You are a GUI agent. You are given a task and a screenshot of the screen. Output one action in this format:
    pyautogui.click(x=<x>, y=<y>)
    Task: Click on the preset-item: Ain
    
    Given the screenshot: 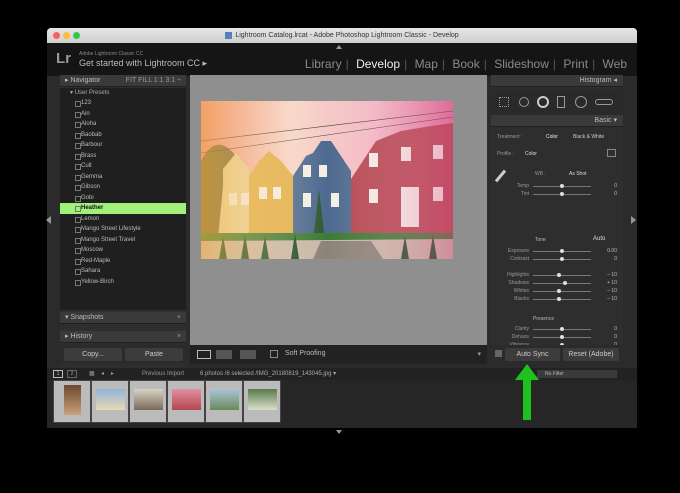 What is the action you would take?
    pyautogui.click(x=123, y=114)
    